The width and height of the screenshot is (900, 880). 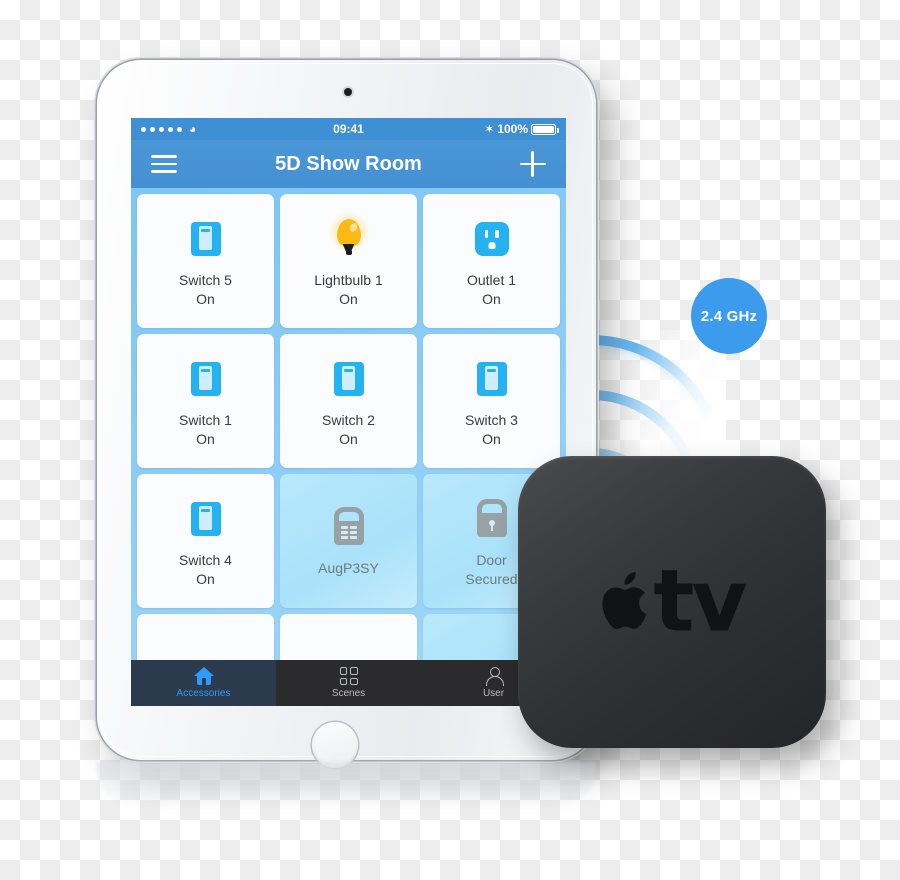 I want to click on accessory-name: Door, so click(x=491, y=559).